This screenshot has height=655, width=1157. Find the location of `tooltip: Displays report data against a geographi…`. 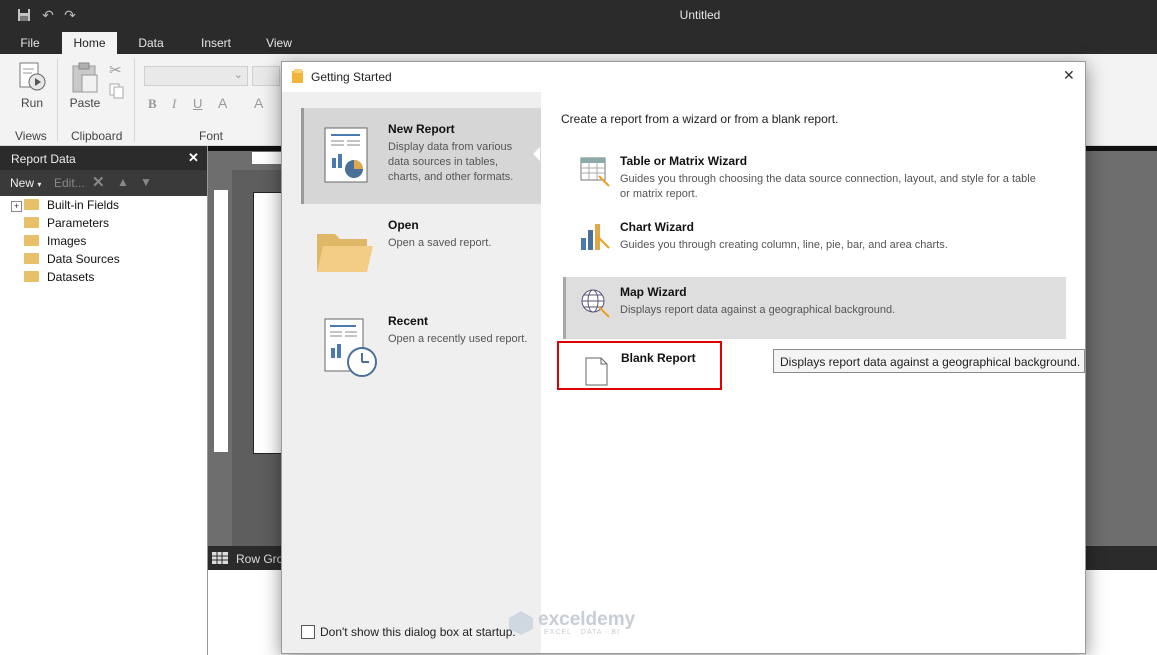

tooltip: Displays report data against a geographi… is located at coordinates (929, 361).